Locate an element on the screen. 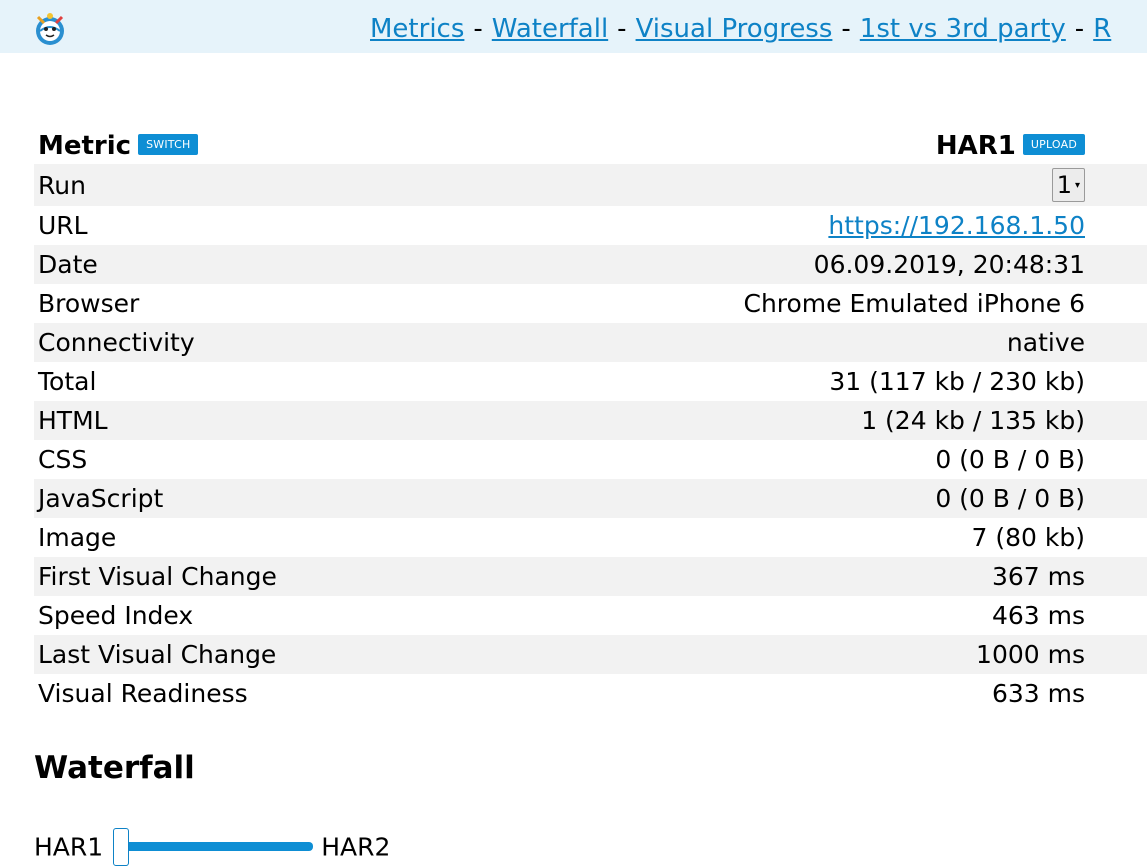 The image size is (1147, 866). metric-row-label: Image is located at coordinates (77, 537).